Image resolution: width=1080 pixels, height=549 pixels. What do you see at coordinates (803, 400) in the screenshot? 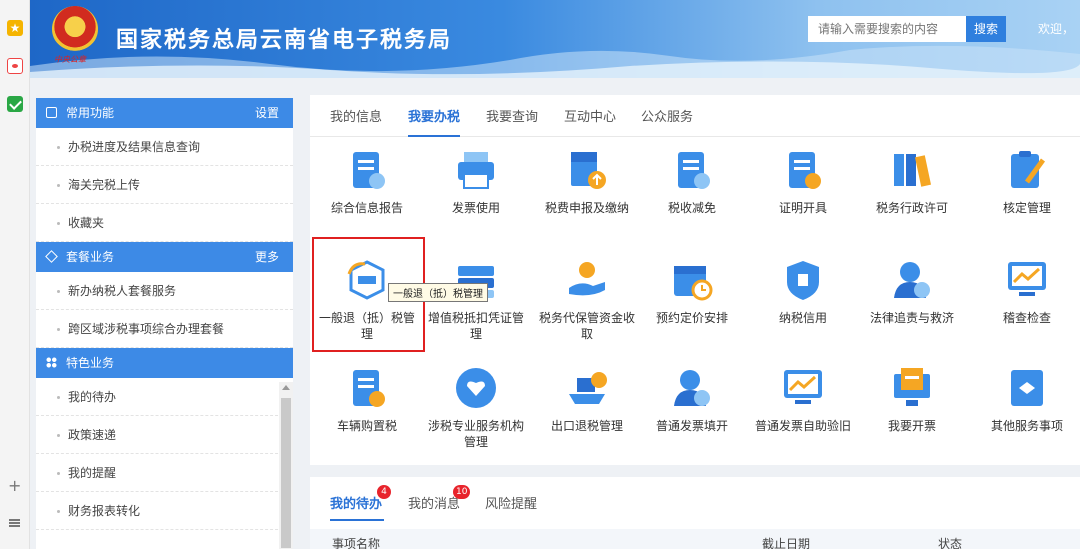
I see `service-tile: 普通发票自助验旧` at bounding box center [803, 400].